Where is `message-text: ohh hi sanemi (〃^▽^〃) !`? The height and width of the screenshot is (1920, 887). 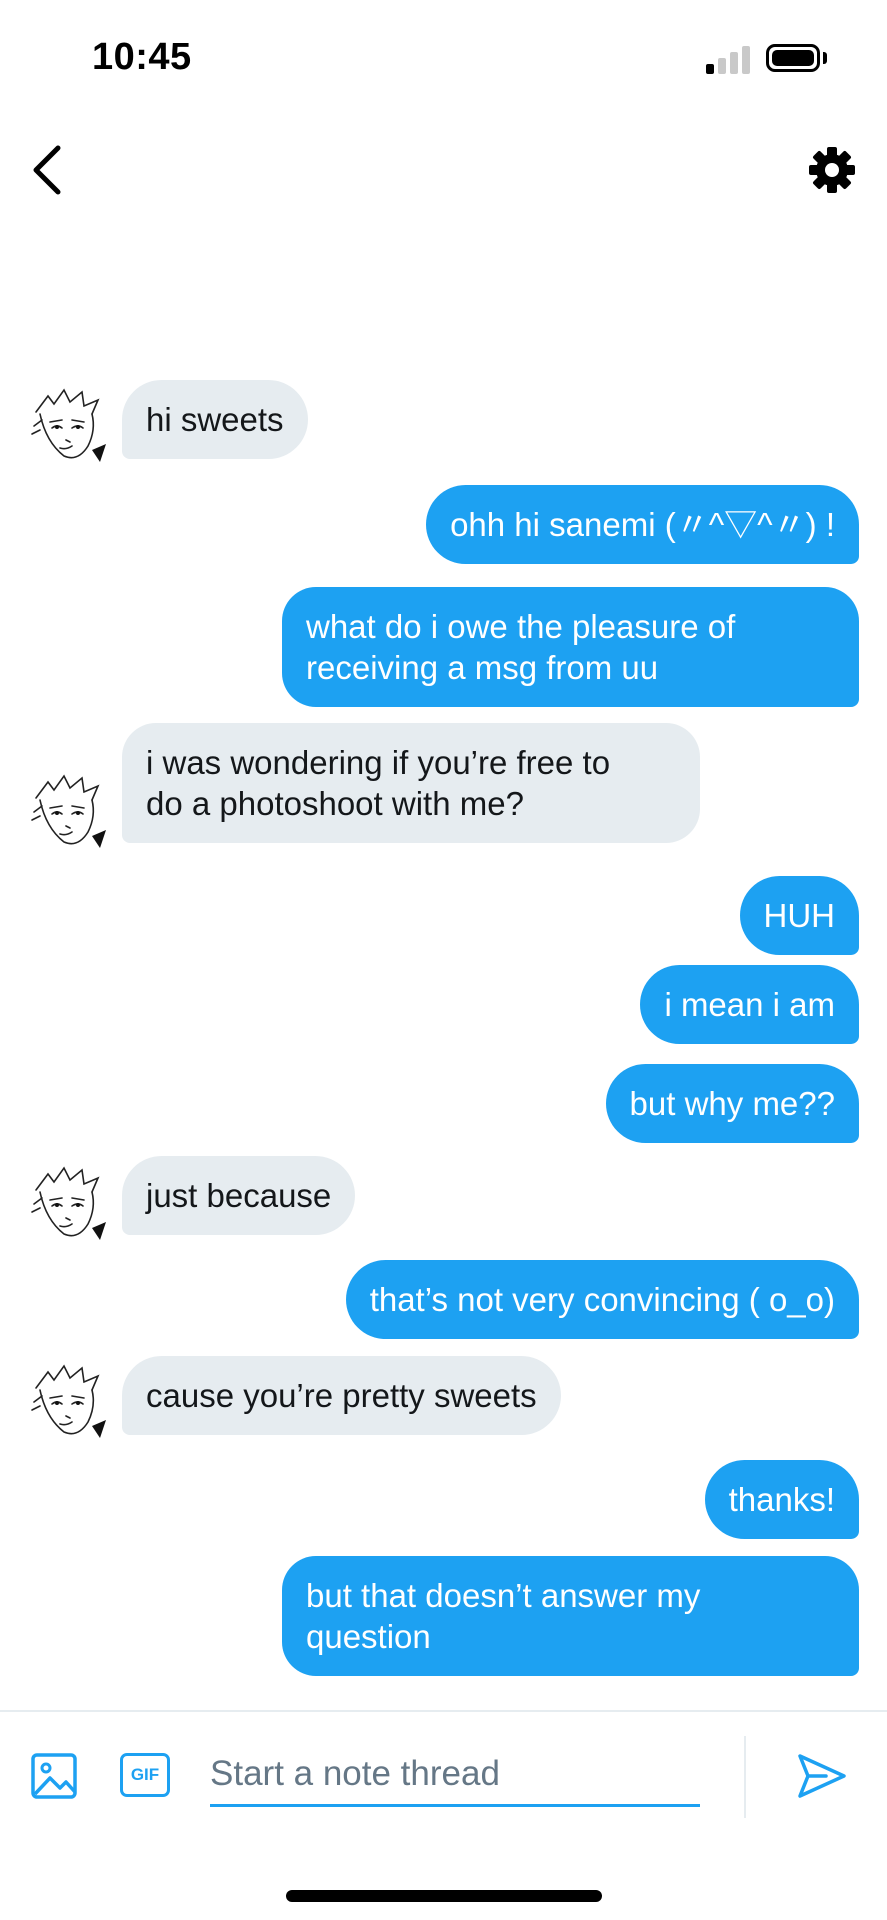 message-text: ohh hi sanemi (〃^▽^〃) ! is located at coordinates (642, 524).